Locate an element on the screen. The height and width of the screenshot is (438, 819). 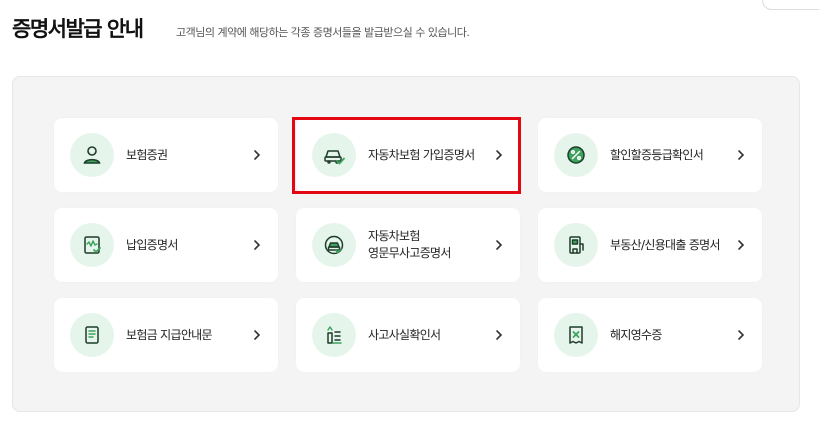
card-label: 보험증권 is located at coordinates (147, 154).